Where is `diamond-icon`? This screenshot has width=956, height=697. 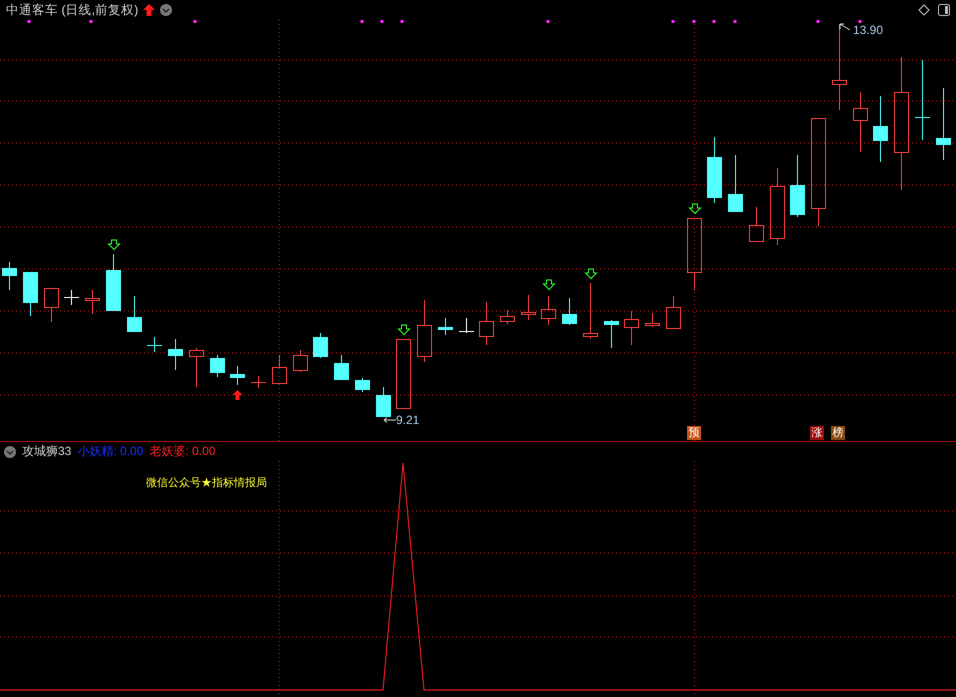
diamond-icon is located at coordinates (924, 10).